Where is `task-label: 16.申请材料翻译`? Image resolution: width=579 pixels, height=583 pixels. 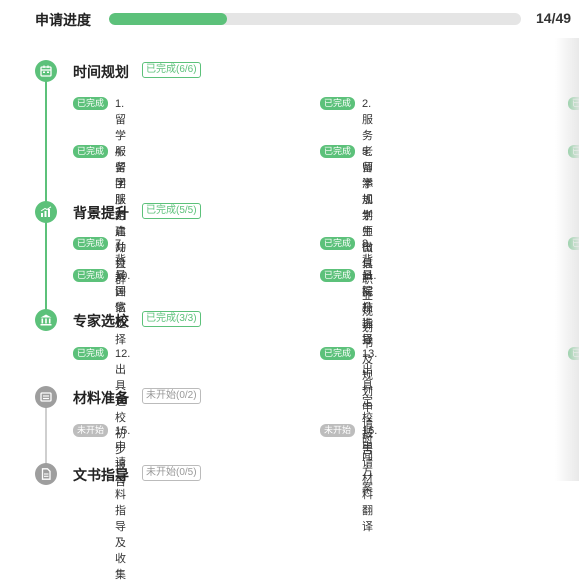
task-label: 16.申请材料翻译 is located at coordinates (370, 479).